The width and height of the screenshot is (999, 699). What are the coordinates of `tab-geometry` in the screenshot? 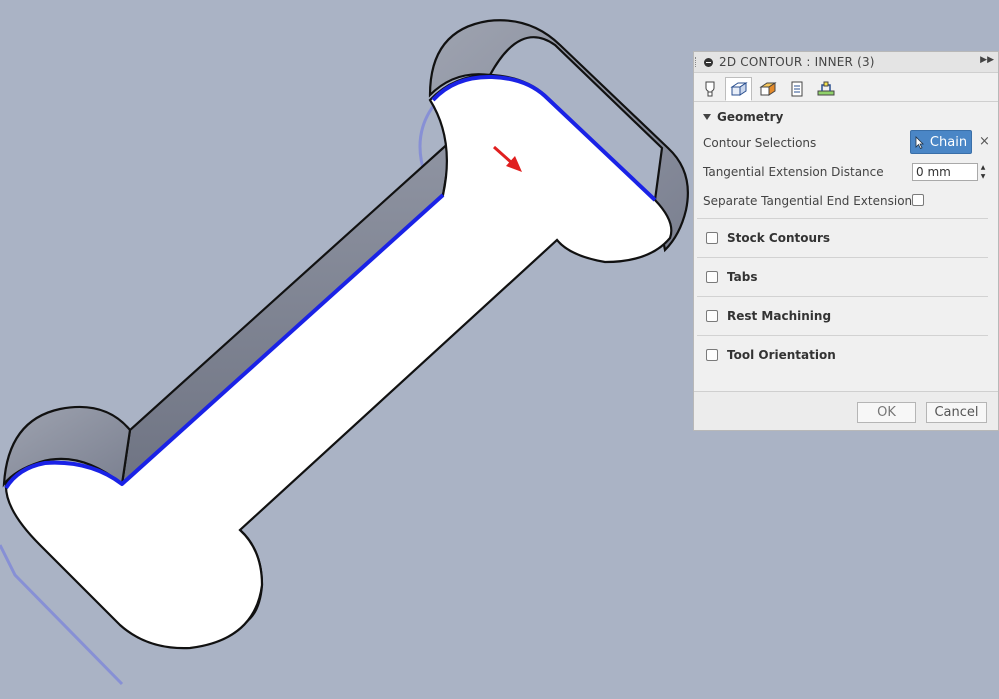 It's located at (738, 89).